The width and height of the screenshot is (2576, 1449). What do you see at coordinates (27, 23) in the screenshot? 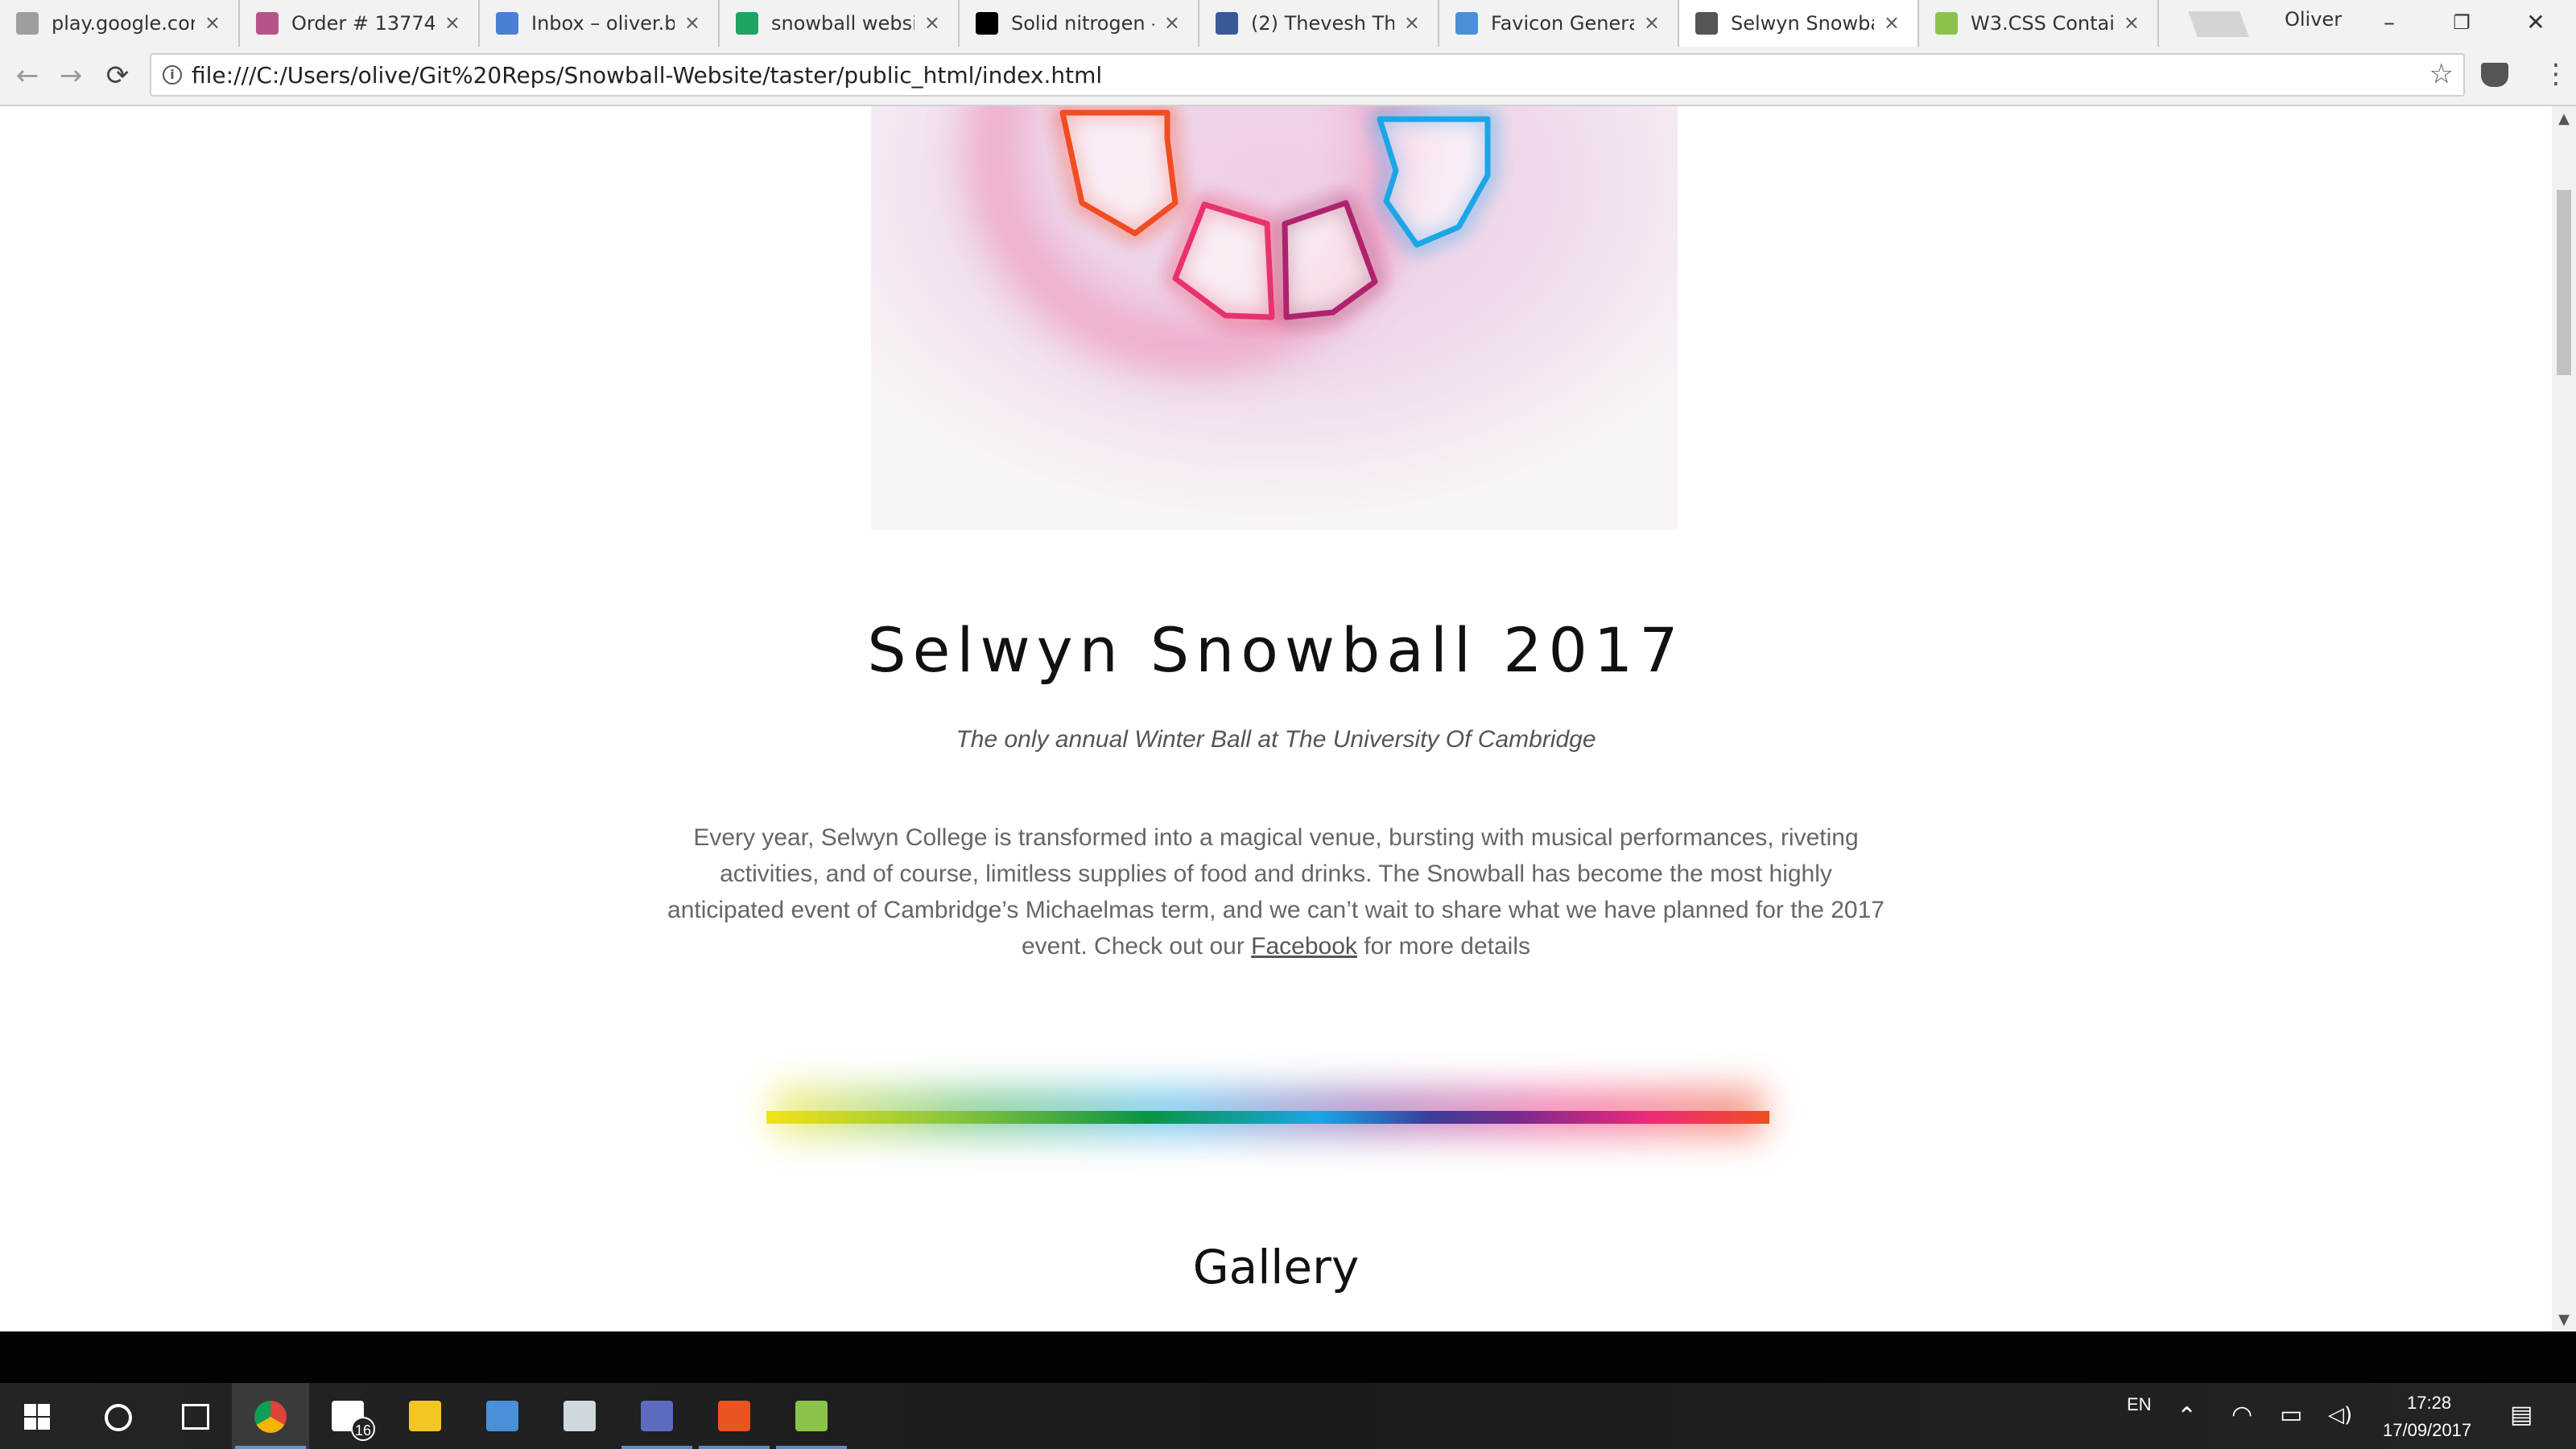
I see `google-play-icon` at bounding box center [27, 23].